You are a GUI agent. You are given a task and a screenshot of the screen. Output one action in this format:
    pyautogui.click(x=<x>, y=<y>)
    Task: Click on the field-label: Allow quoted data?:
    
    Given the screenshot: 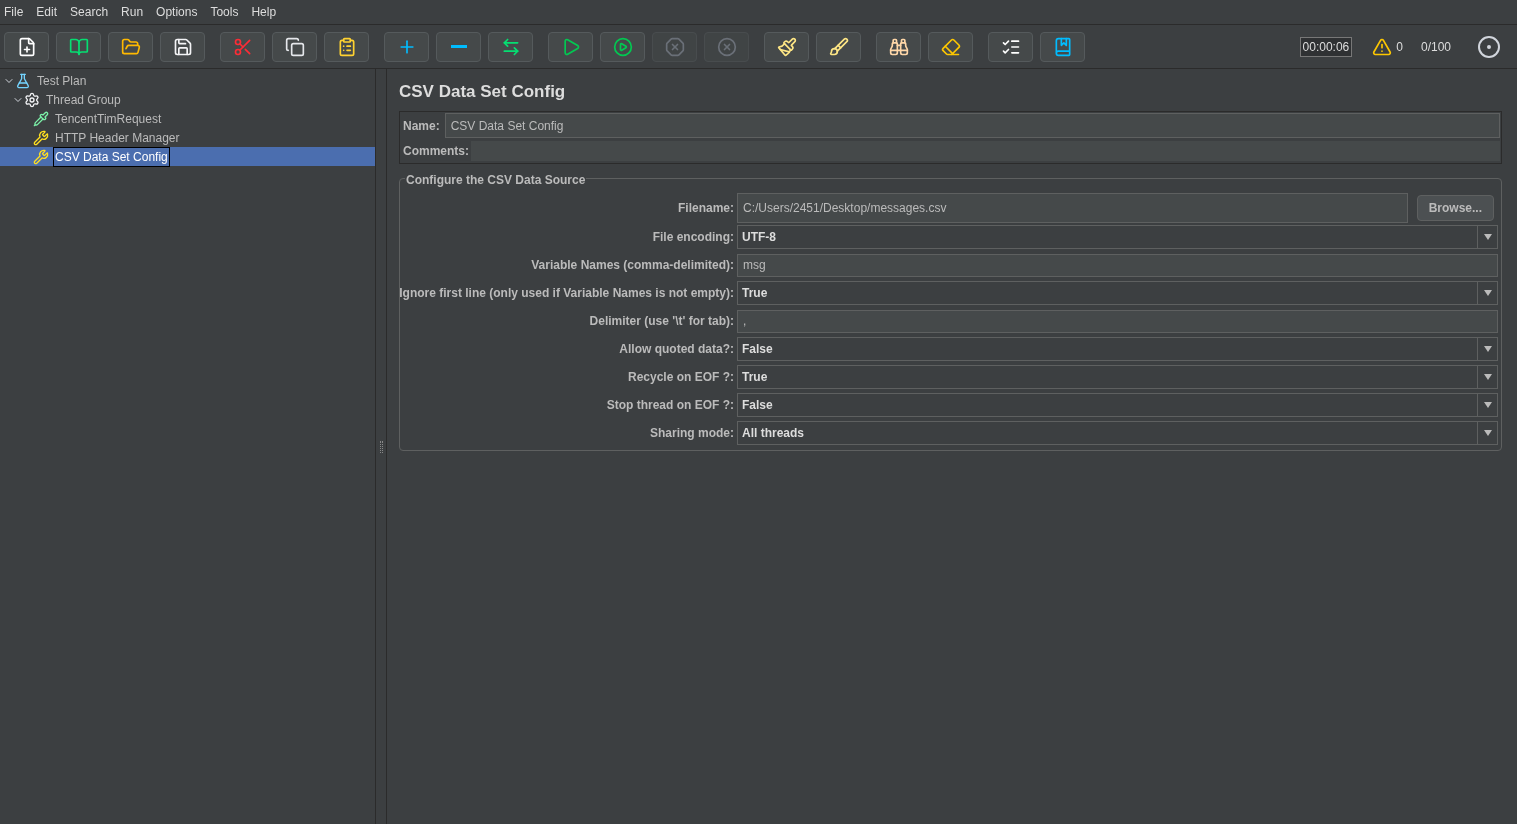 What is the action you would take?
    pyautogui.click(x=676, y=349)
    